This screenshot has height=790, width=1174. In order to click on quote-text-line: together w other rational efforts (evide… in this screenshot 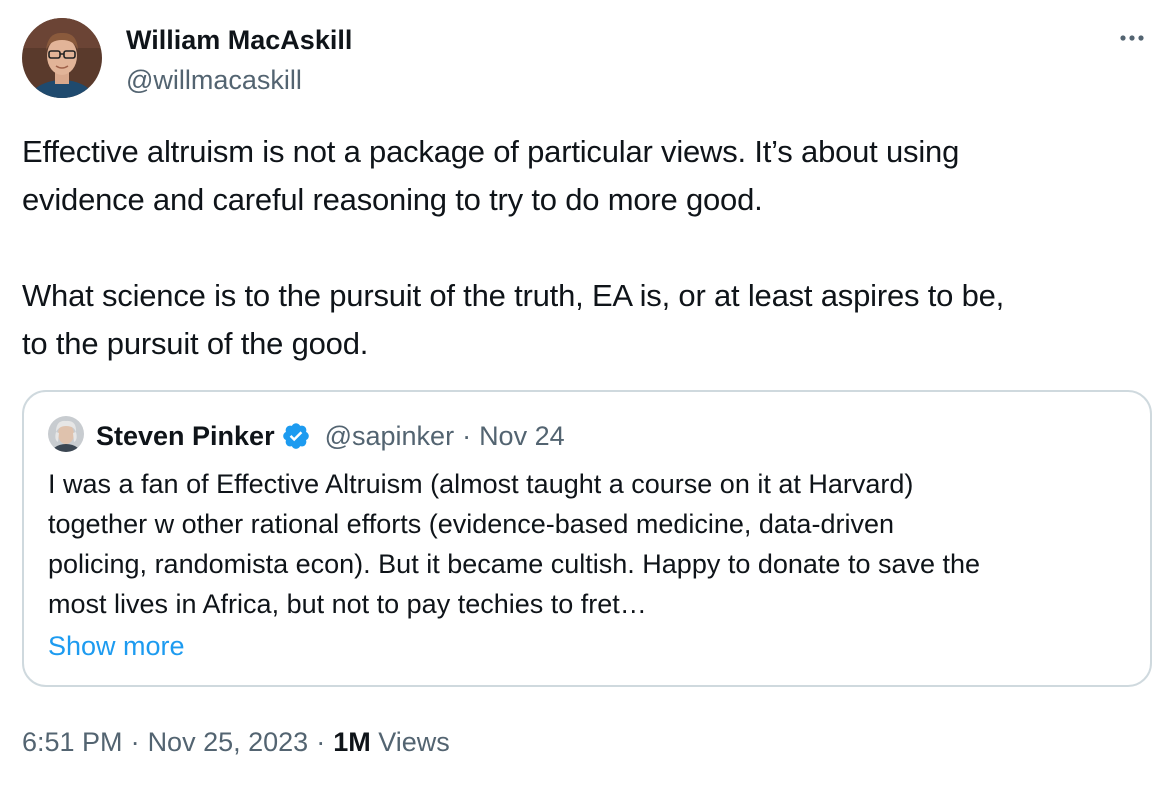, I will do `click(471, 524)`.